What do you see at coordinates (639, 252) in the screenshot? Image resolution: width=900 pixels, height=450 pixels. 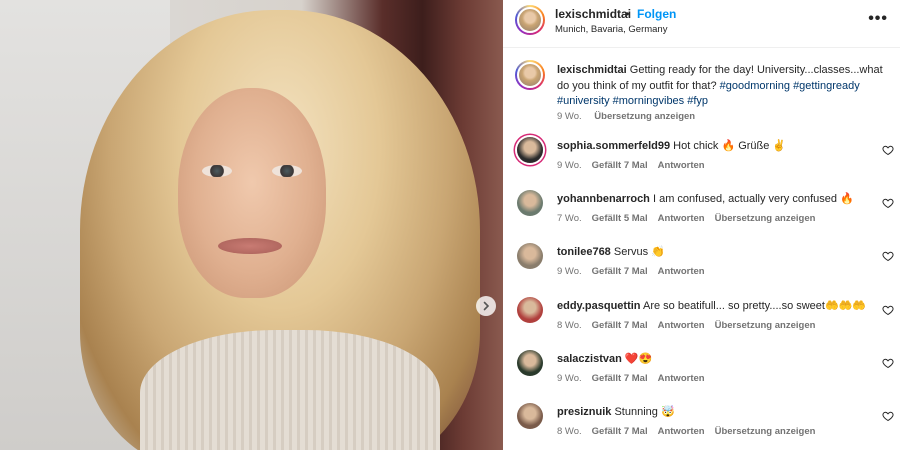 I see `comment-body: Servus 👏` at bounding box center [639, 252].